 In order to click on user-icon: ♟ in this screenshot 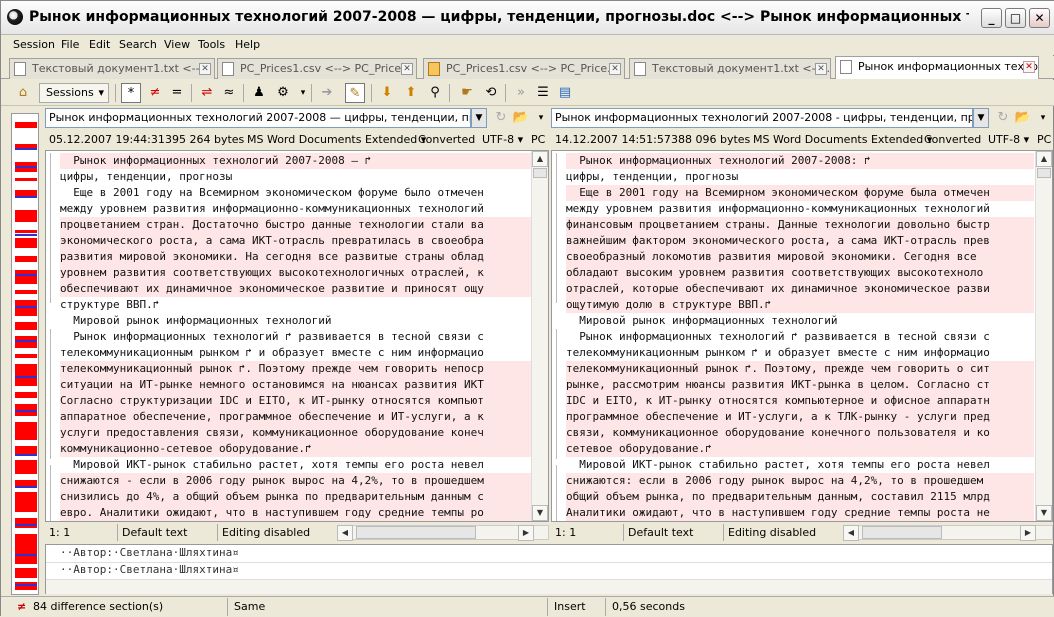, I will do `click(259, 93)`.